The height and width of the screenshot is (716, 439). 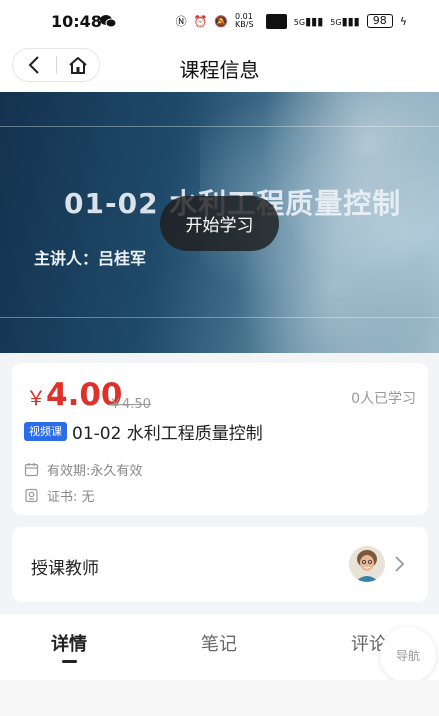 What do you see at coordinates (90, 258) in the screenshot?
I see `banner-speaker: 主讲人：吕桂军` at bounding box center [90, 258].